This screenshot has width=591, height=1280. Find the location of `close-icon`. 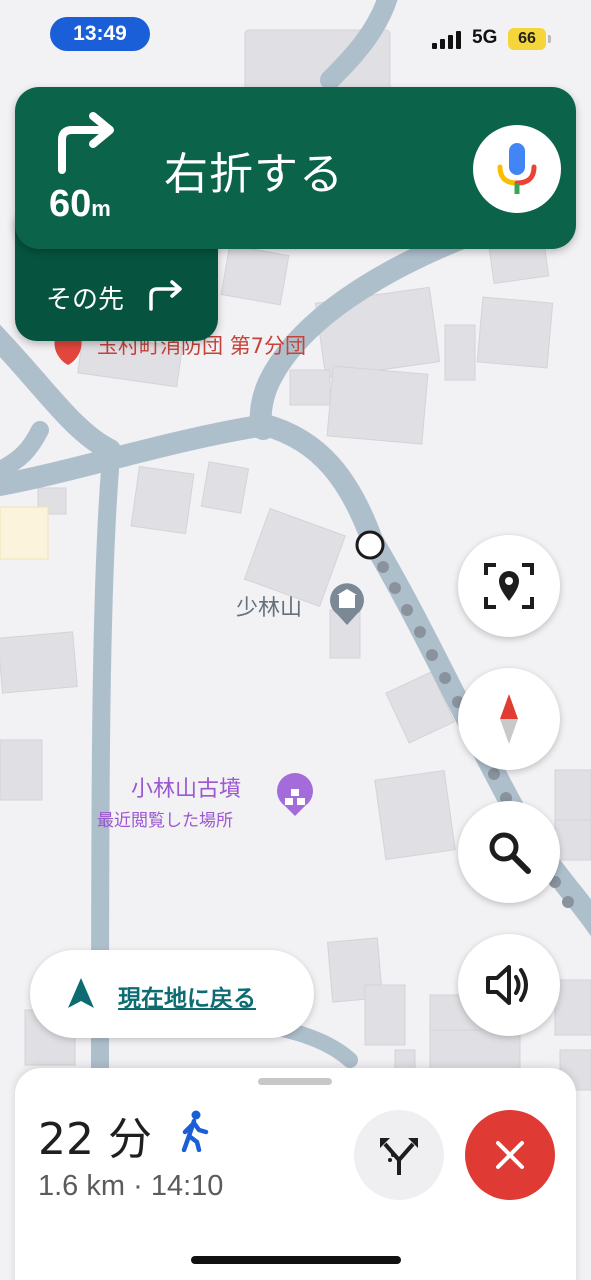

close-icon is located at coordinates (510, 1155).